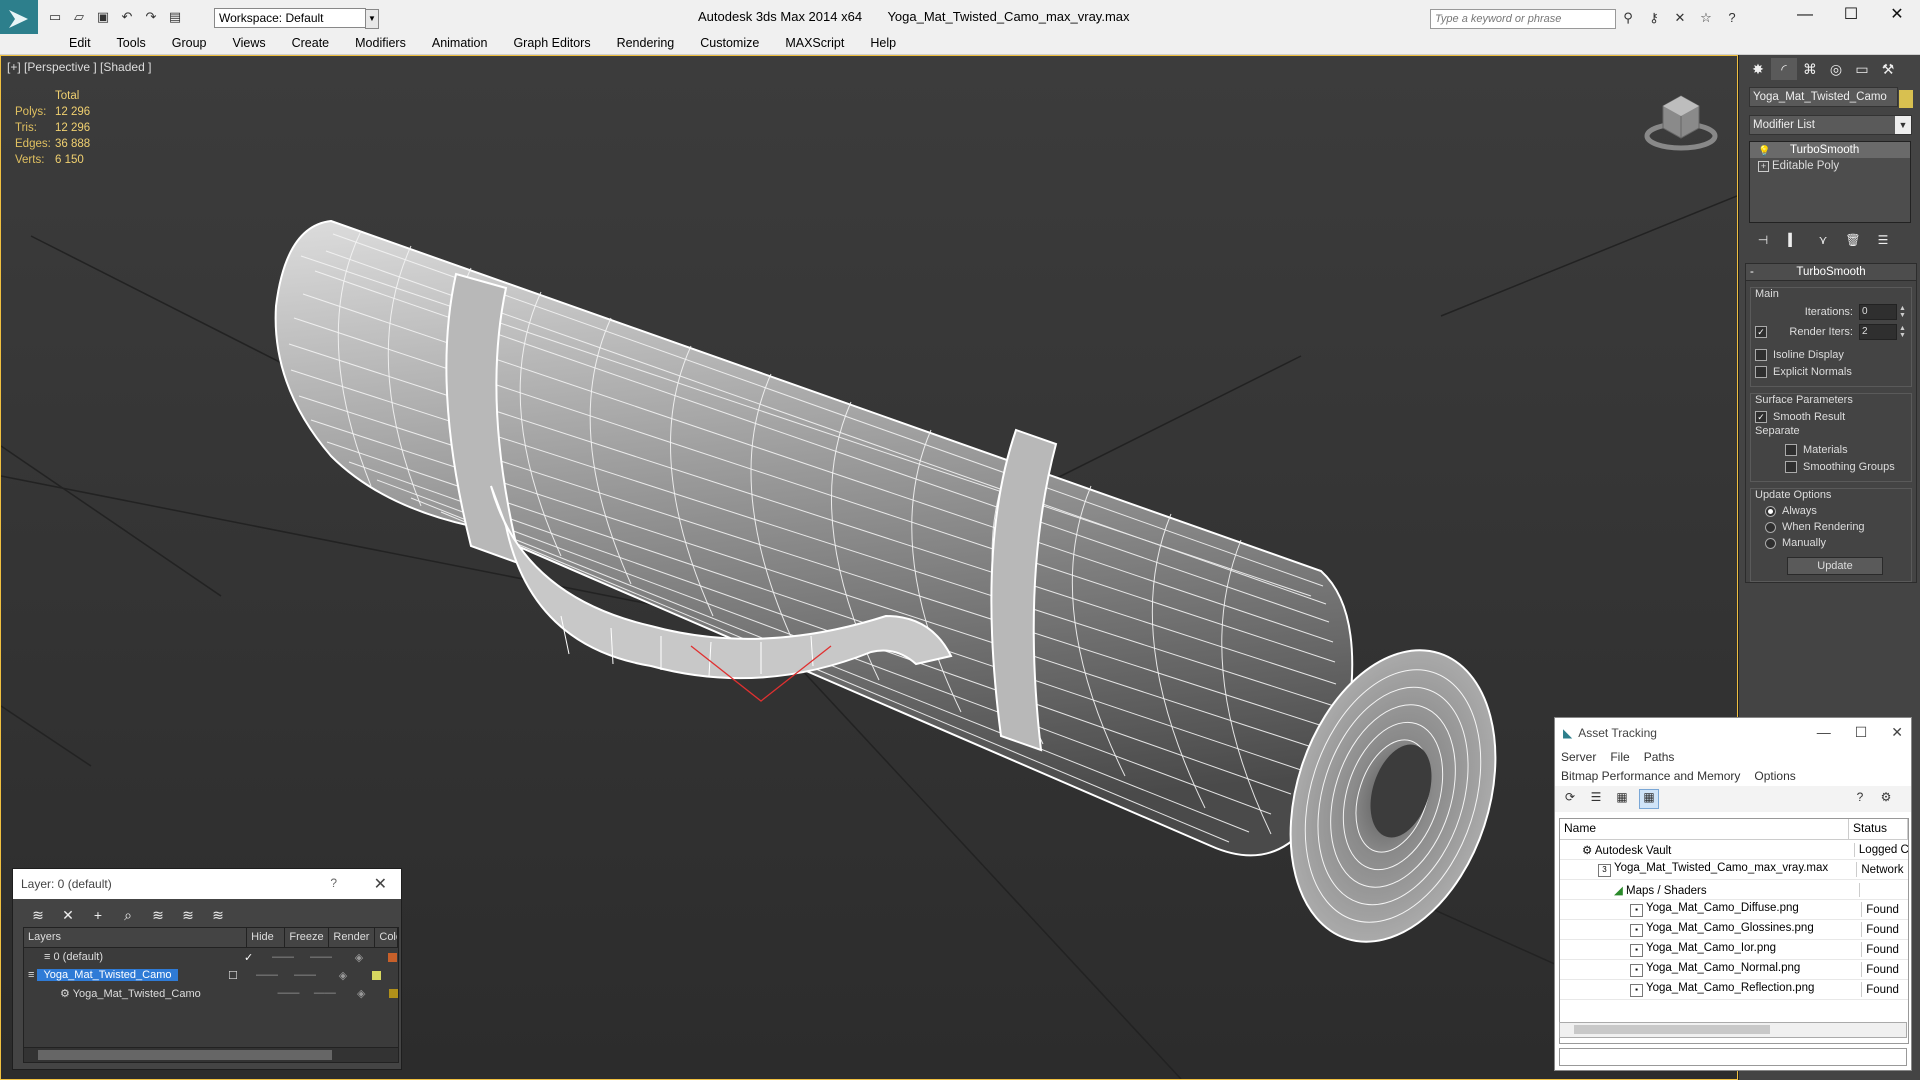 This screenshot has width=1920, height=1080. I want to click on expand-icon: +, so click(1763, 166).